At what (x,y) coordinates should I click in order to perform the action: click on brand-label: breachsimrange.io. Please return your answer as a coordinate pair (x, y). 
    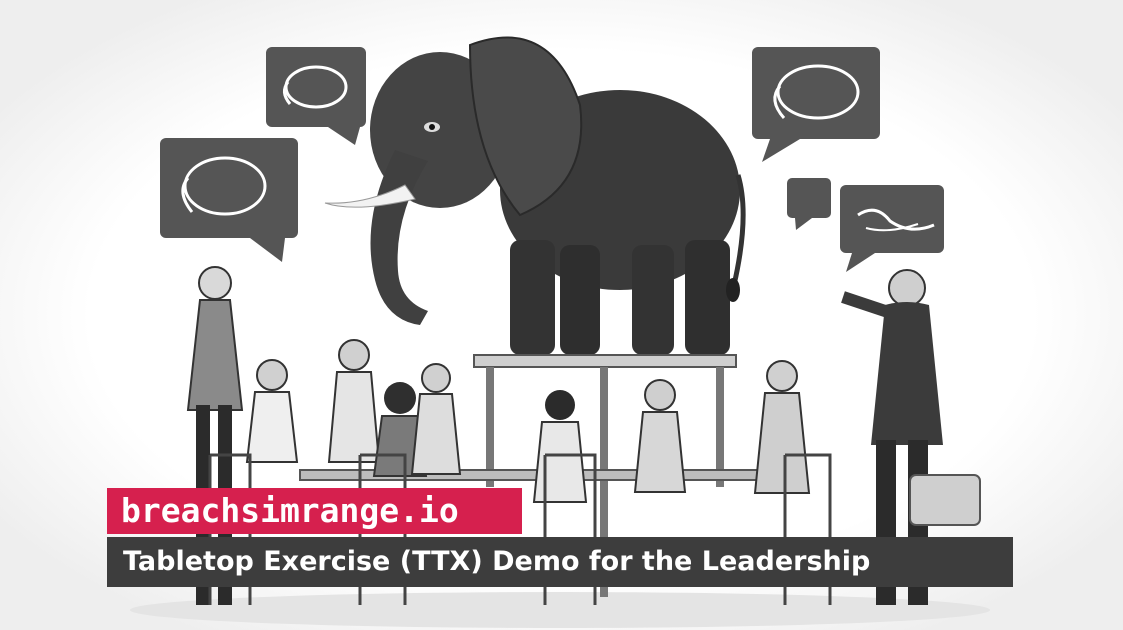
    Looking at the image, I should click on (314, 511).